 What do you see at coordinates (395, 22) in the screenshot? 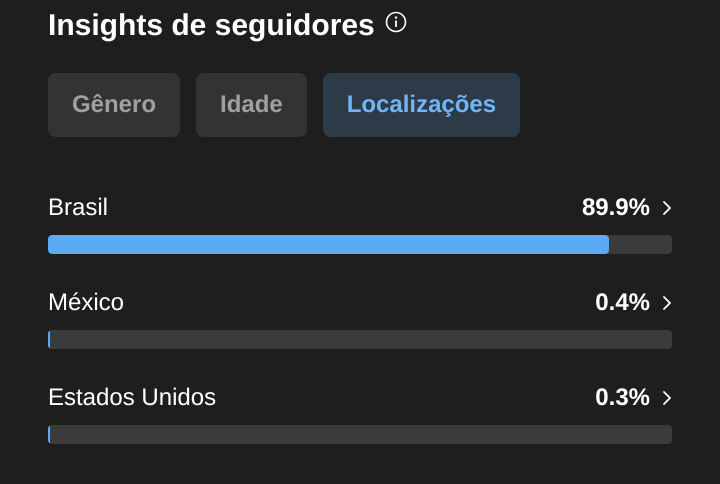
I see `info-icon` at bounding box center [395, 22].